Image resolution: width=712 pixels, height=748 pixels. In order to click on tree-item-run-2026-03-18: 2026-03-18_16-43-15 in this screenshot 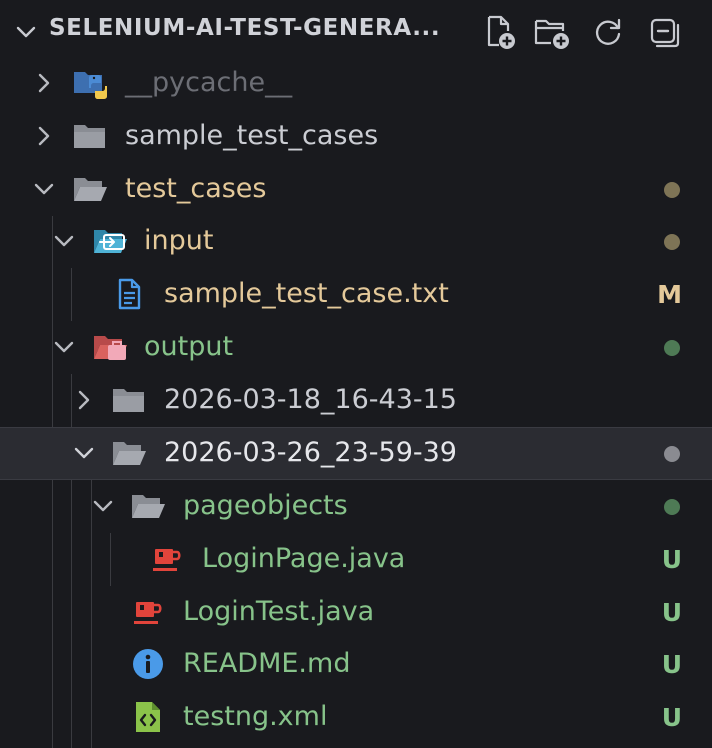, I will do `click(356, 400)`.